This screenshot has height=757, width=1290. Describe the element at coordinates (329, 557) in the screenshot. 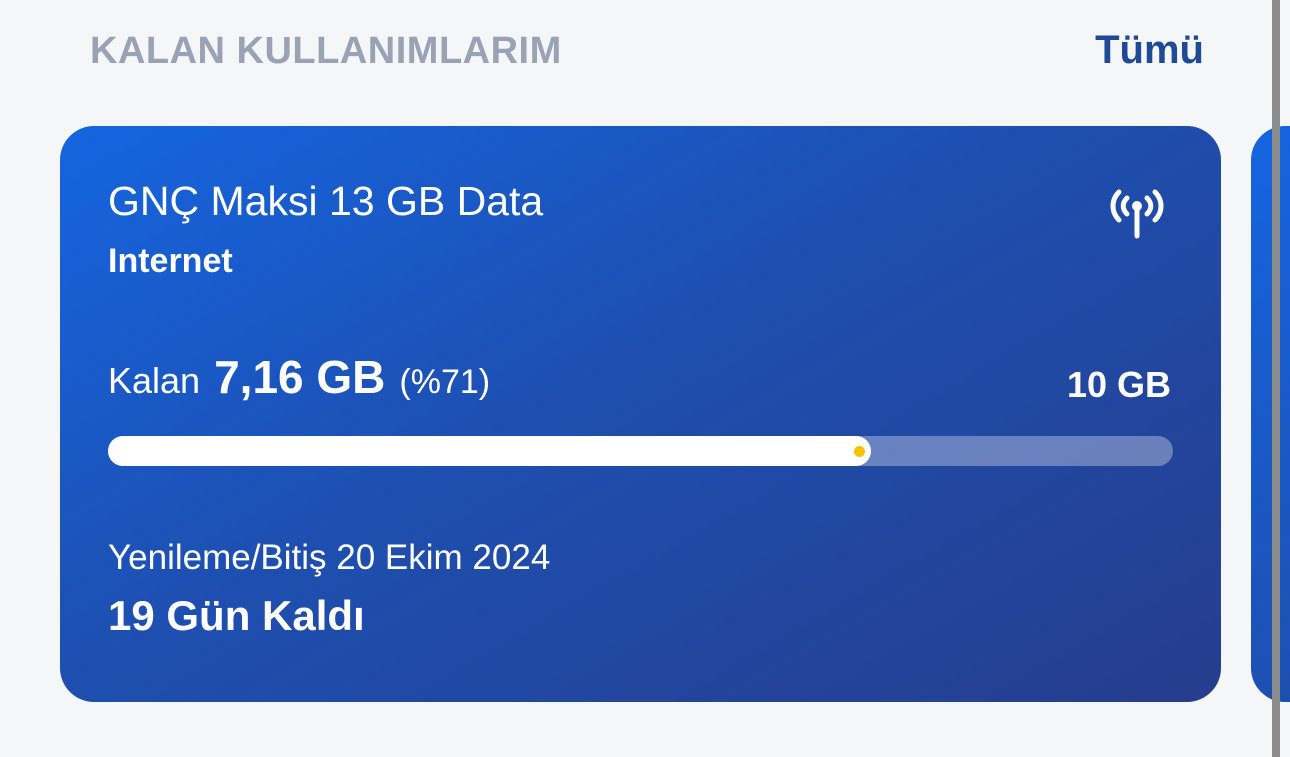

I see `renewal-date: Yenileme/Bitiş 20 Ekim 2024` at that location.